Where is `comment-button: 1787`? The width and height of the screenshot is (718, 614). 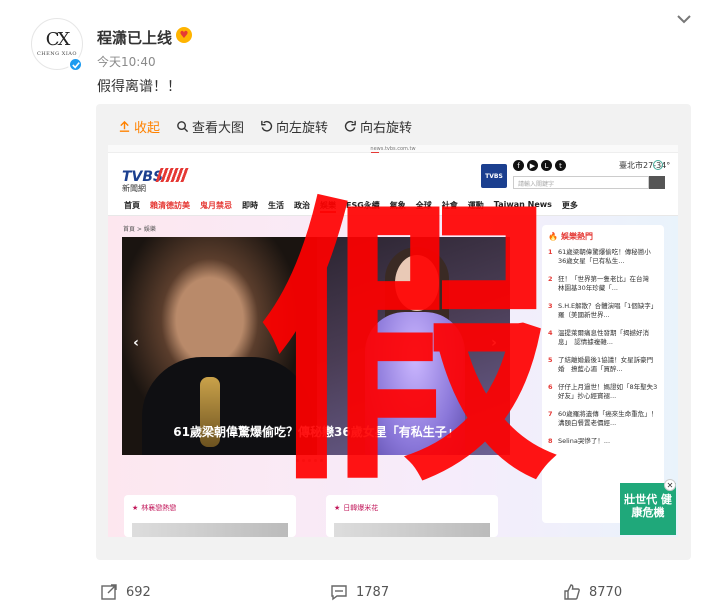 comment-button: 1787 is located at coordinates (359, 592).